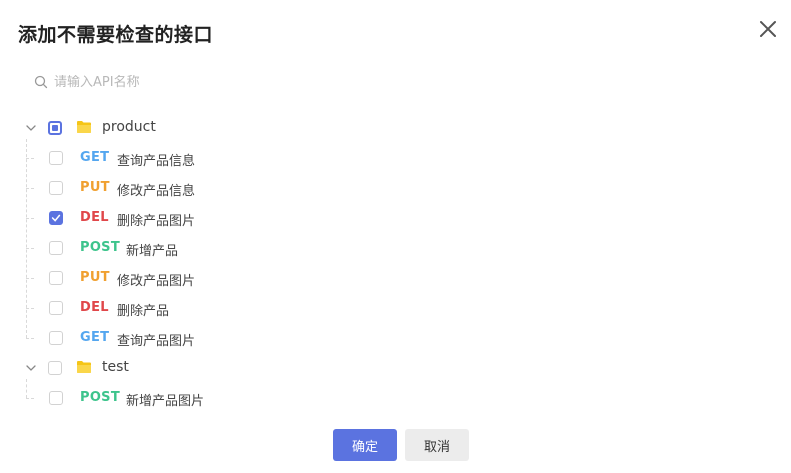 This screenshot has width=791, height=473. What do you see at coordinates (143, 311) in the screenshot?
I see `api-name: 删除产品` at bounding box center [143, 311].